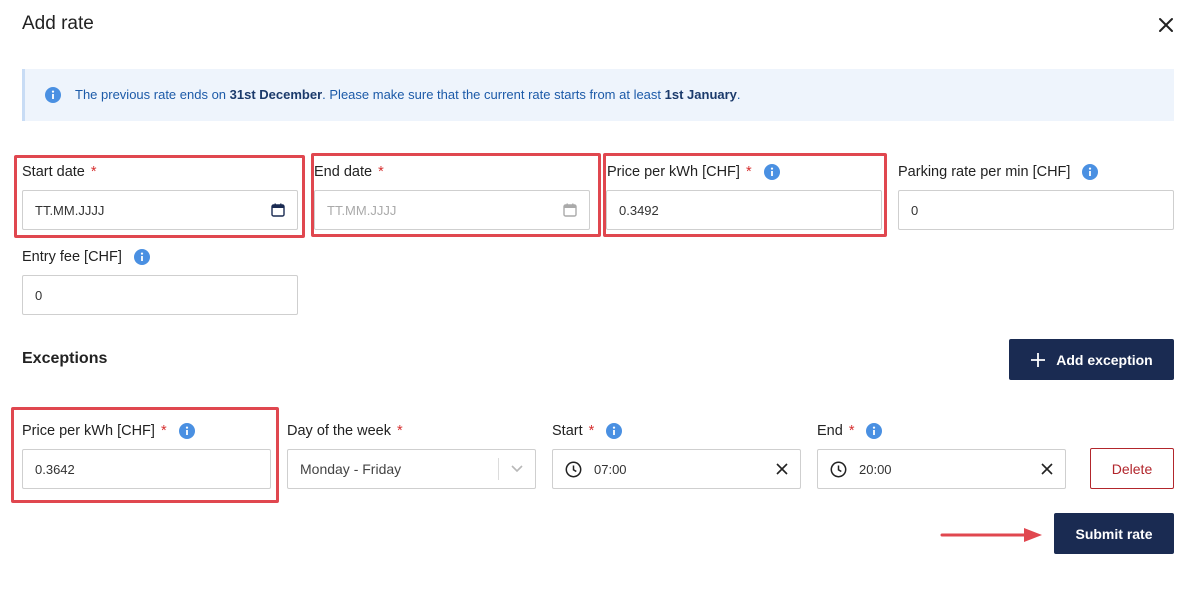 This screenshot has width=1194, height=600. Describe the element at coordinates (567, 431) in the screenshot. I see `exception-start-label-text: Start` at that location.